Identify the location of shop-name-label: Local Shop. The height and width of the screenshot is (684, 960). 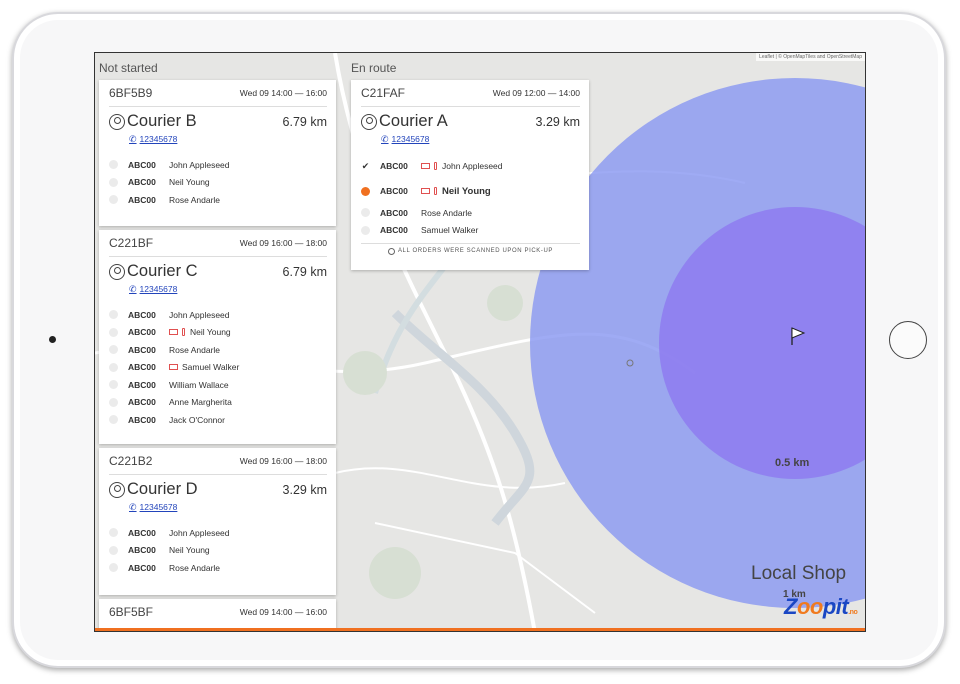
(799, 573).